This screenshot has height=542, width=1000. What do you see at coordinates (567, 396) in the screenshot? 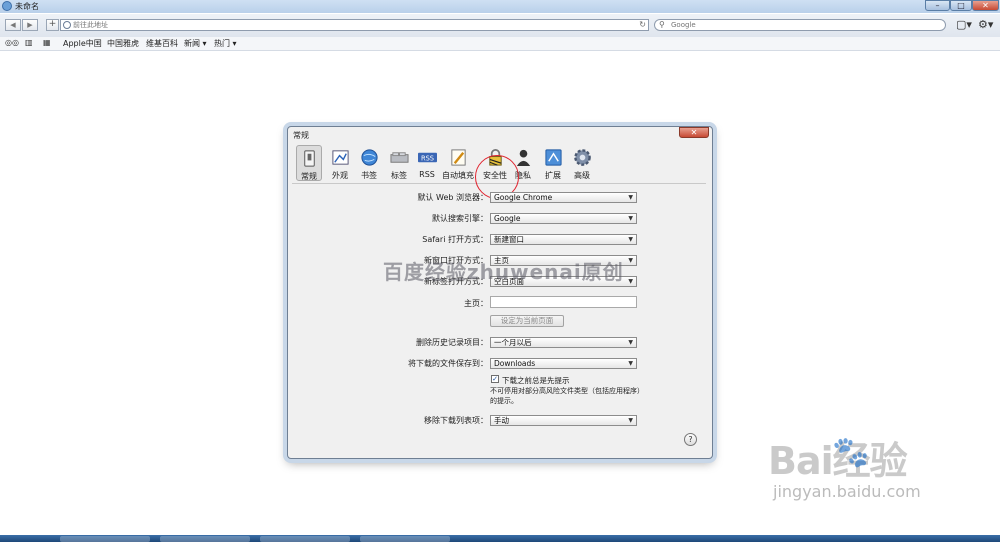
I see `prompt-note: 不可停用对部分高风险文件类型（包括应用程序）的提示。` at bounding box center [567, 396].